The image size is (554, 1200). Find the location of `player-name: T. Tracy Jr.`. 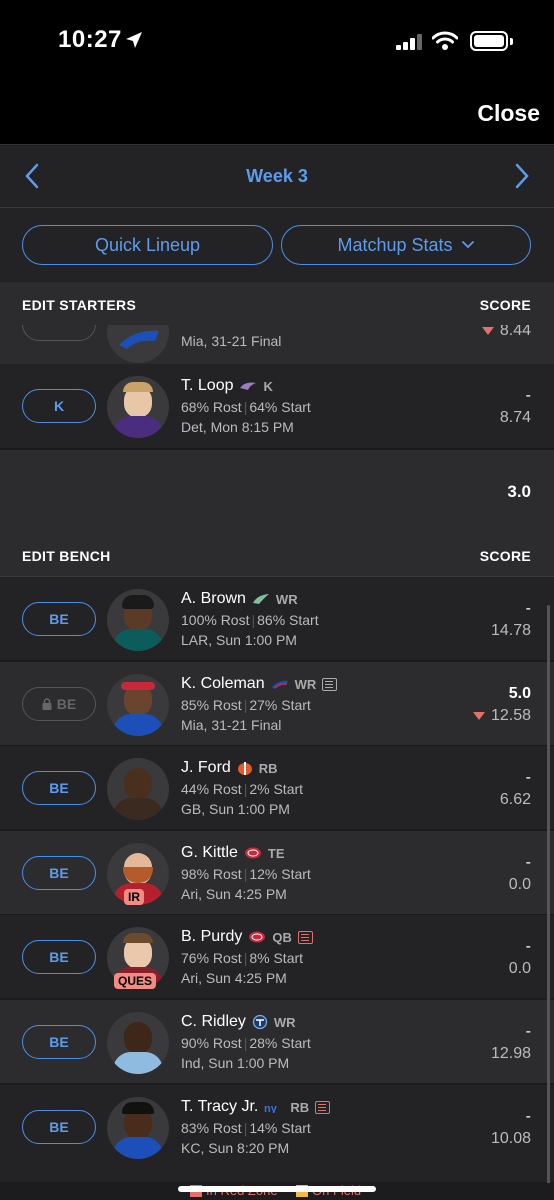

player-name: T. Tracy Jr. is located at coordinates (219, 1107).